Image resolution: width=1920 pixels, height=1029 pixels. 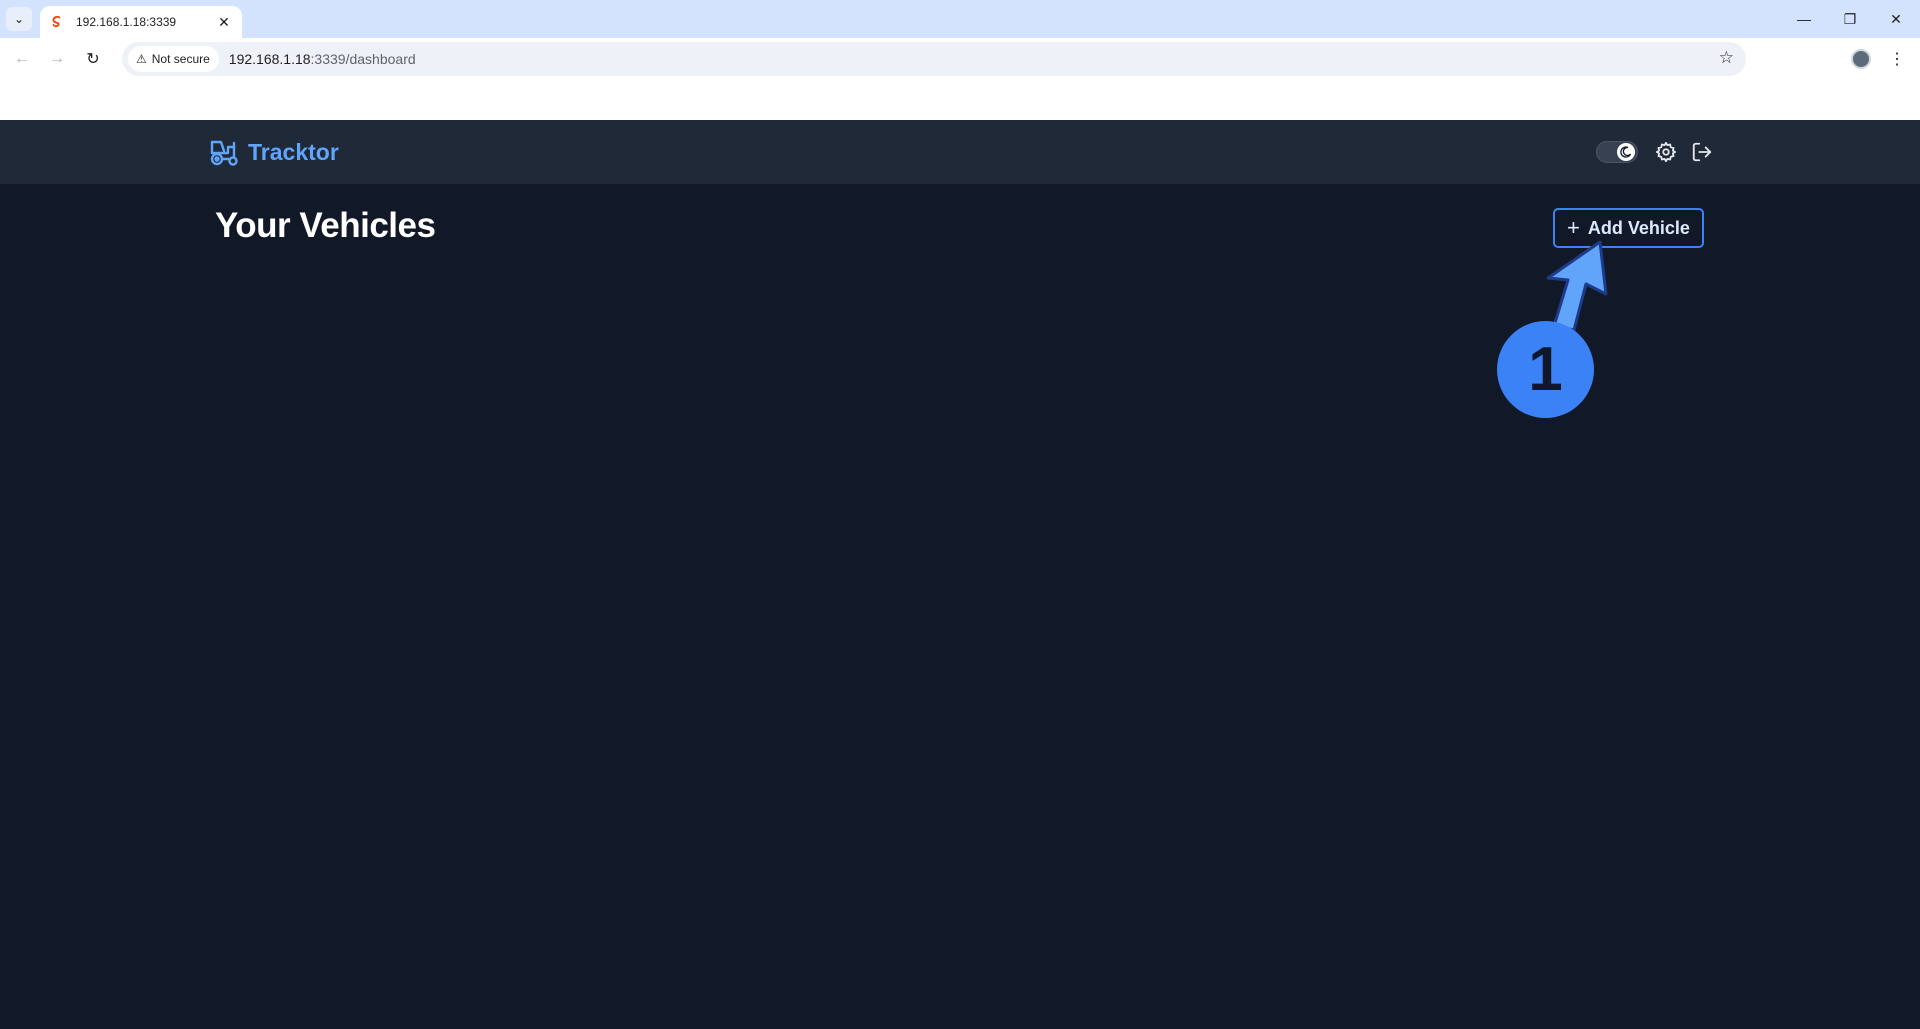 I want to click on forward-icon: →, so click(x=57, y=59).